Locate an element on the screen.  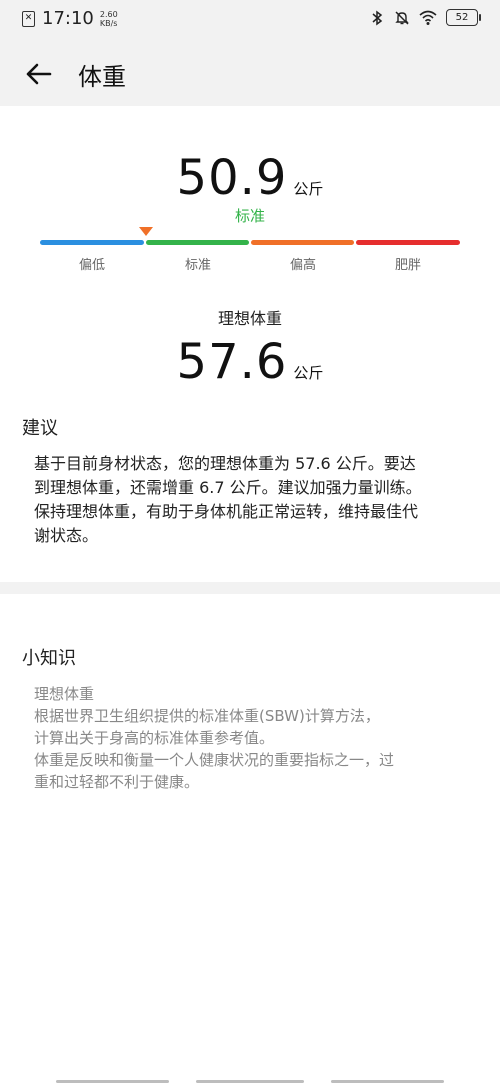
scale-segment-high is located at coordinates (302, 242).